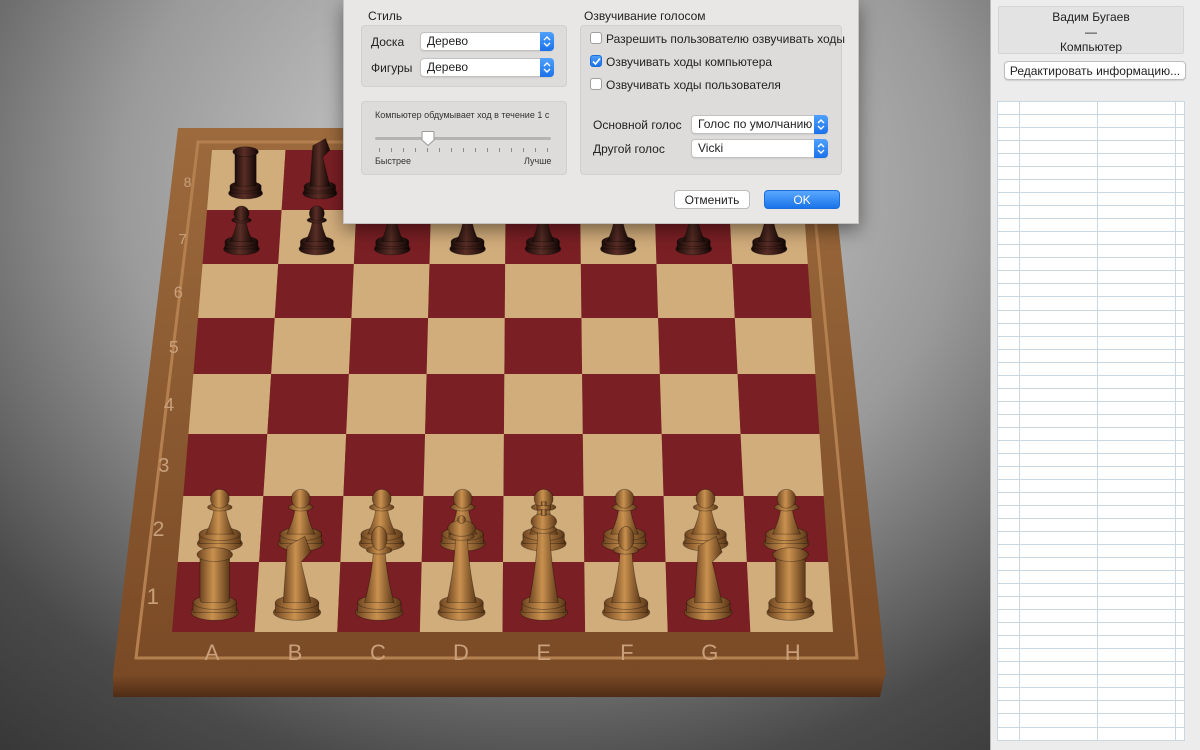 This screenshot has height=750, width=1200. Describe the element at coordinates (390, 291) in the screenshot. I see `board-square-c6` at that location.